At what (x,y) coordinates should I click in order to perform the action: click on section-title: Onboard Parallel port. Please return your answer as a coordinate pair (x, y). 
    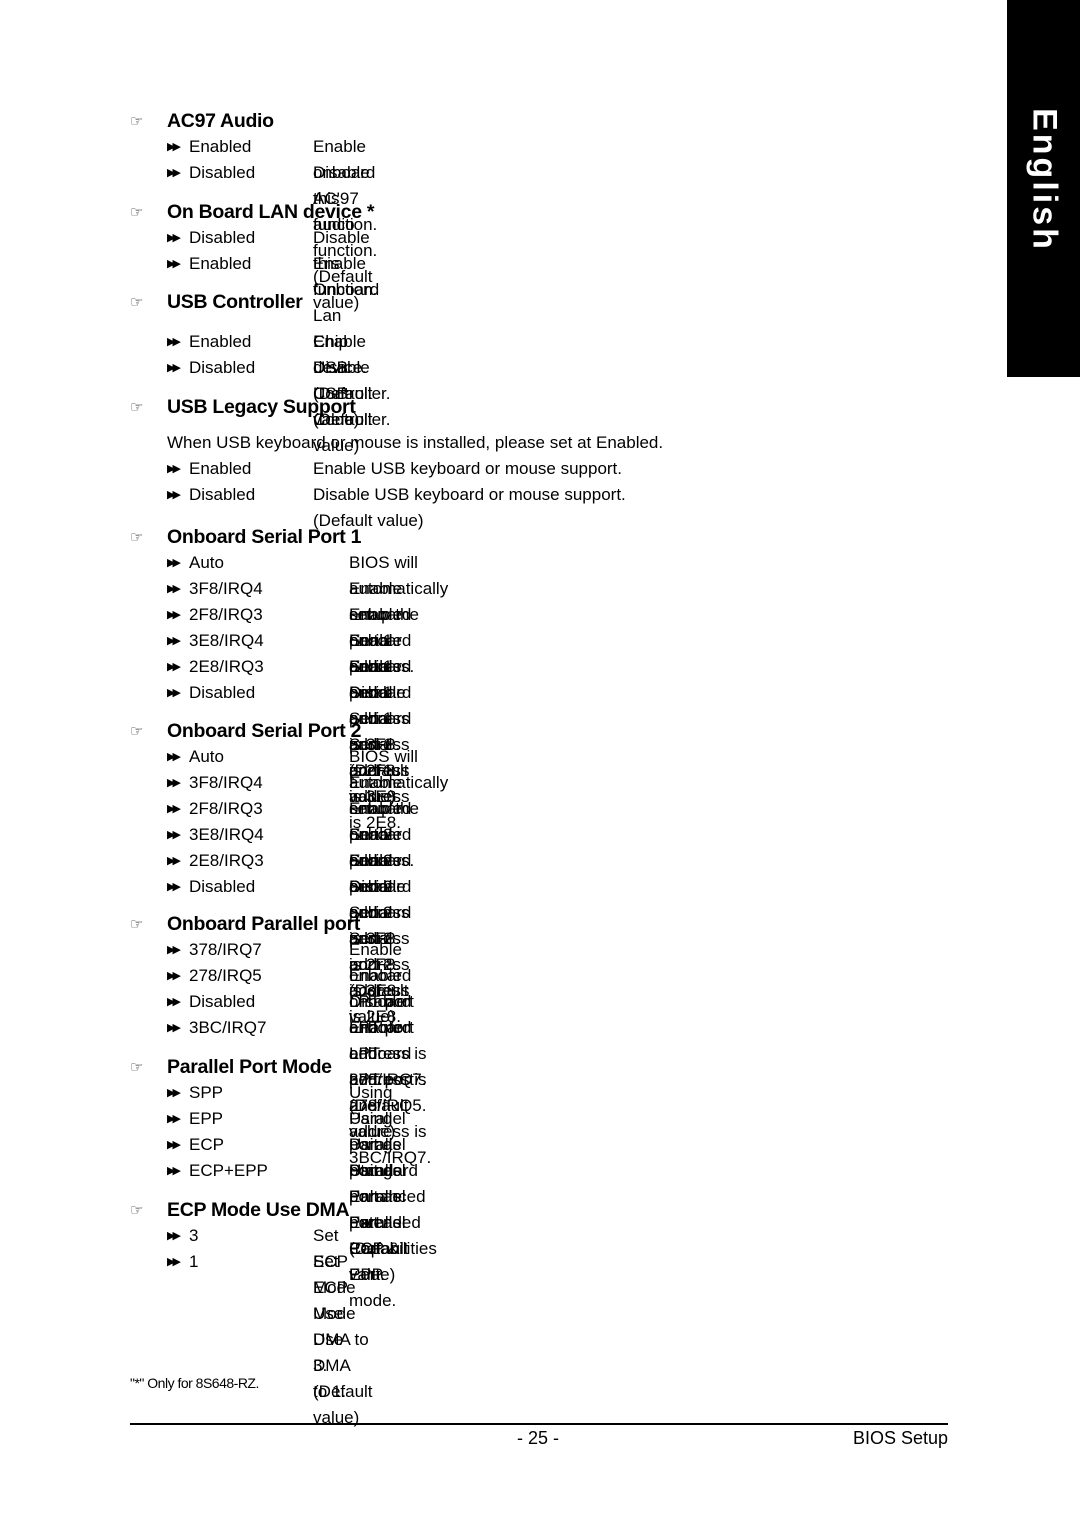
    Looking at the image, I should click on (264, 923).